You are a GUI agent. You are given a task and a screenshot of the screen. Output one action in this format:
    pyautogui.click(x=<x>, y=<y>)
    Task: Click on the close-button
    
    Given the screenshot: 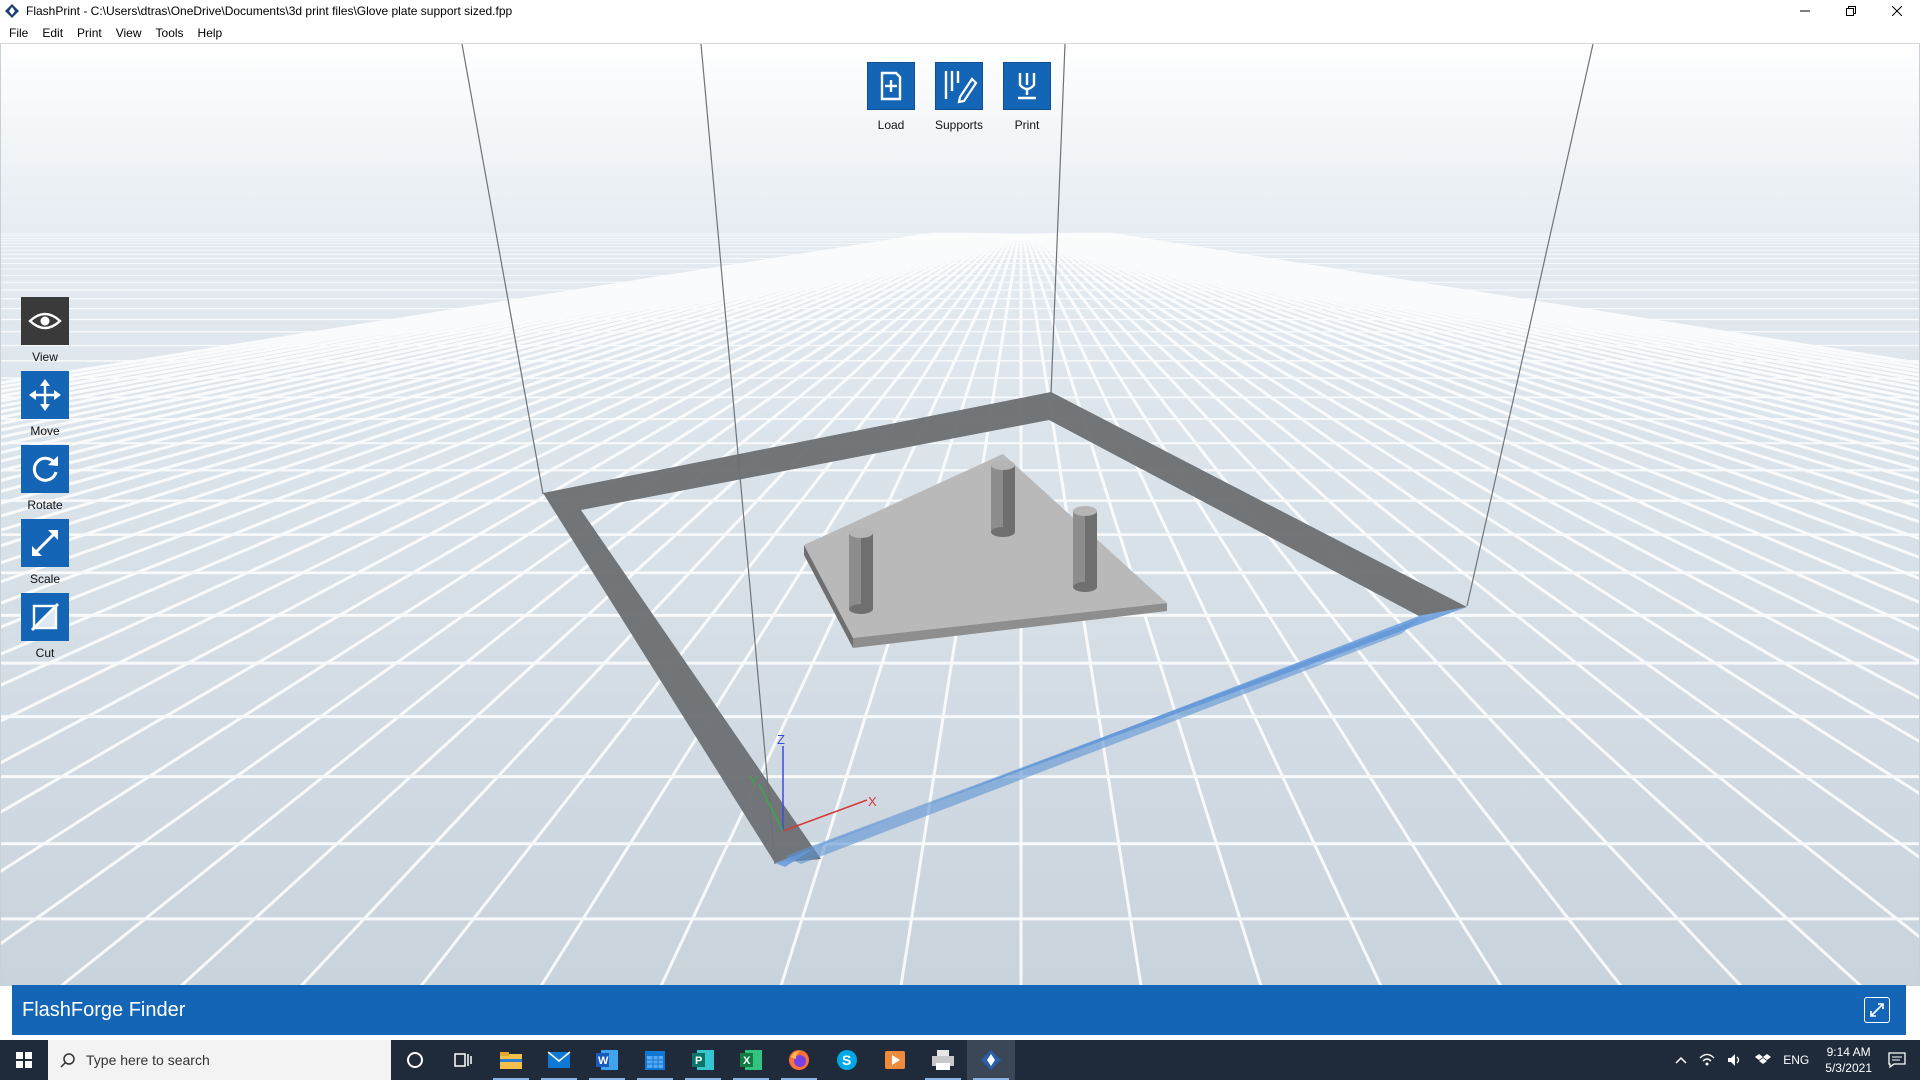 What is the action you would take?
    pyautogui.click(x=1897, y=11)
    